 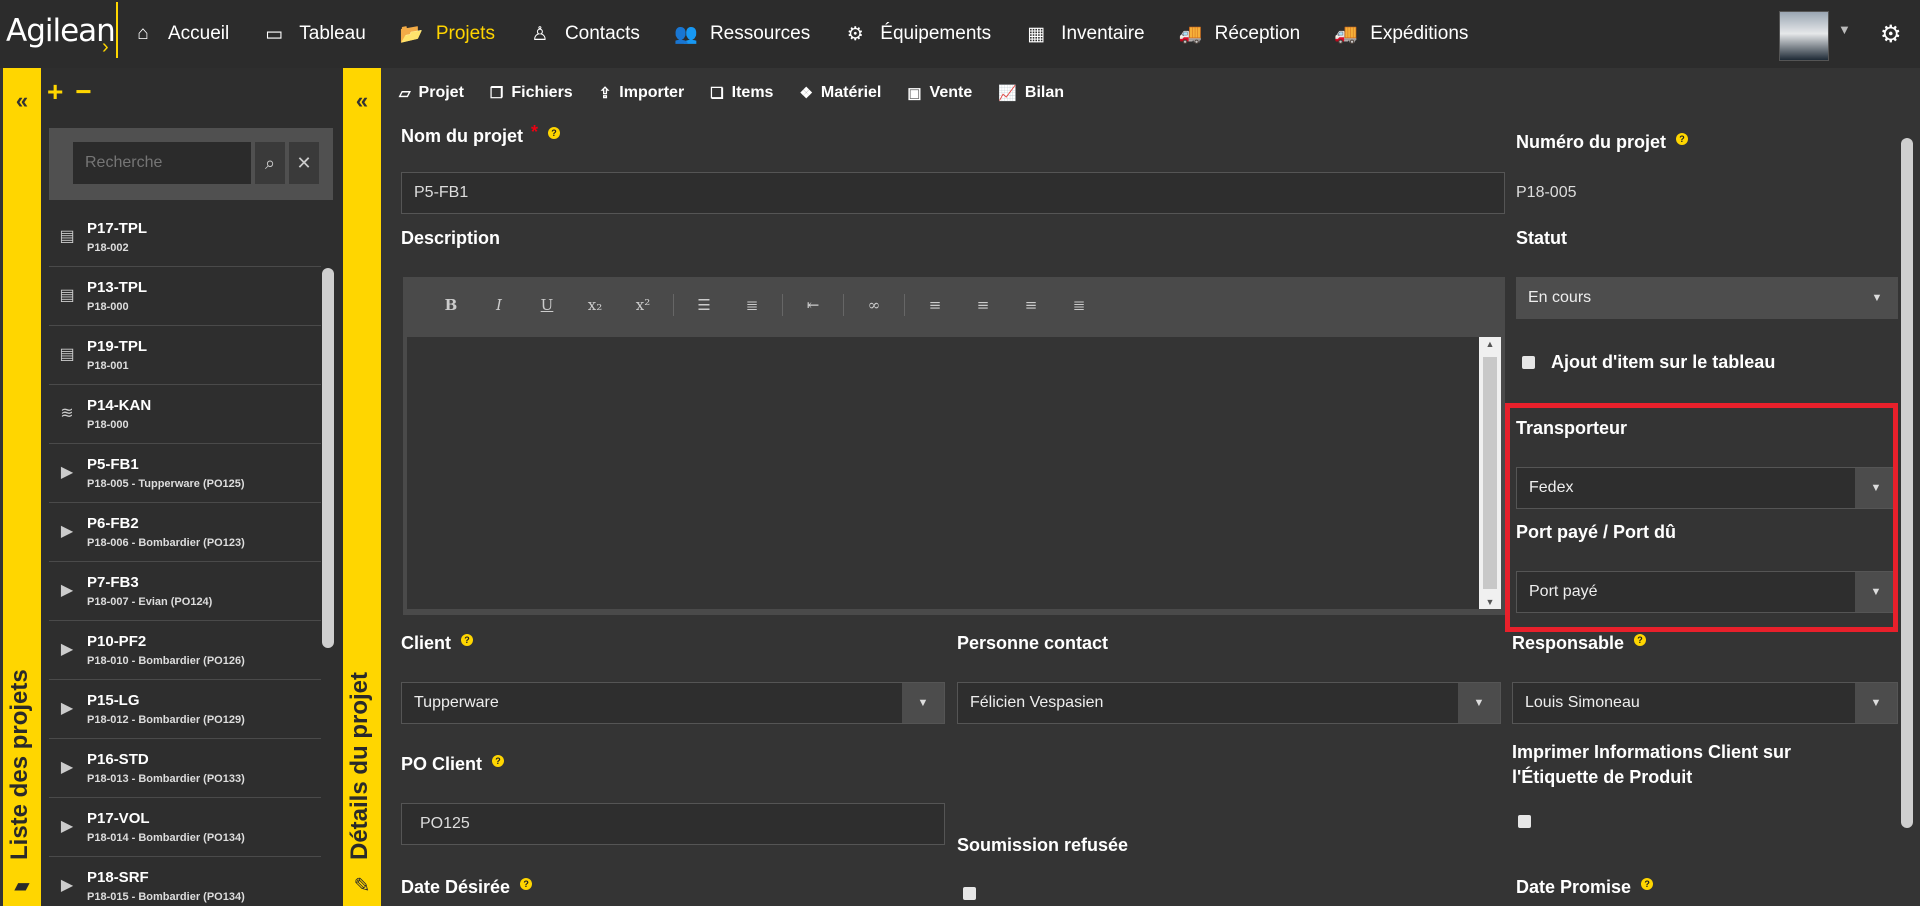 I want to click on nav-item-expeditions: 🚚 Expéditions, so click(x=1401, y=34).